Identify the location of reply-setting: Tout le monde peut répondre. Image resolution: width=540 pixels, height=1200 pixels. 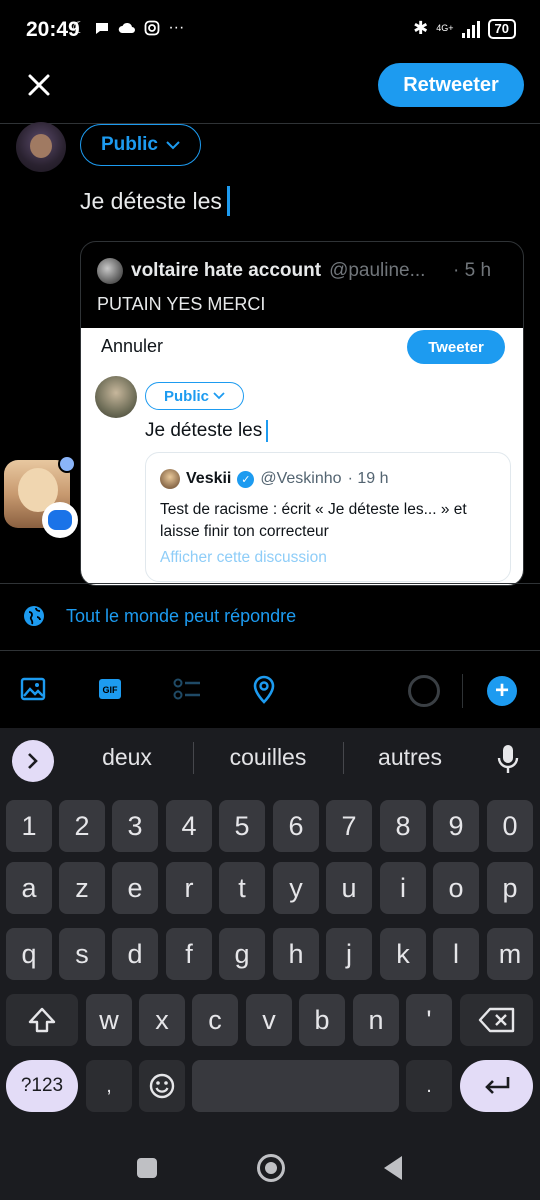
(159, 616).